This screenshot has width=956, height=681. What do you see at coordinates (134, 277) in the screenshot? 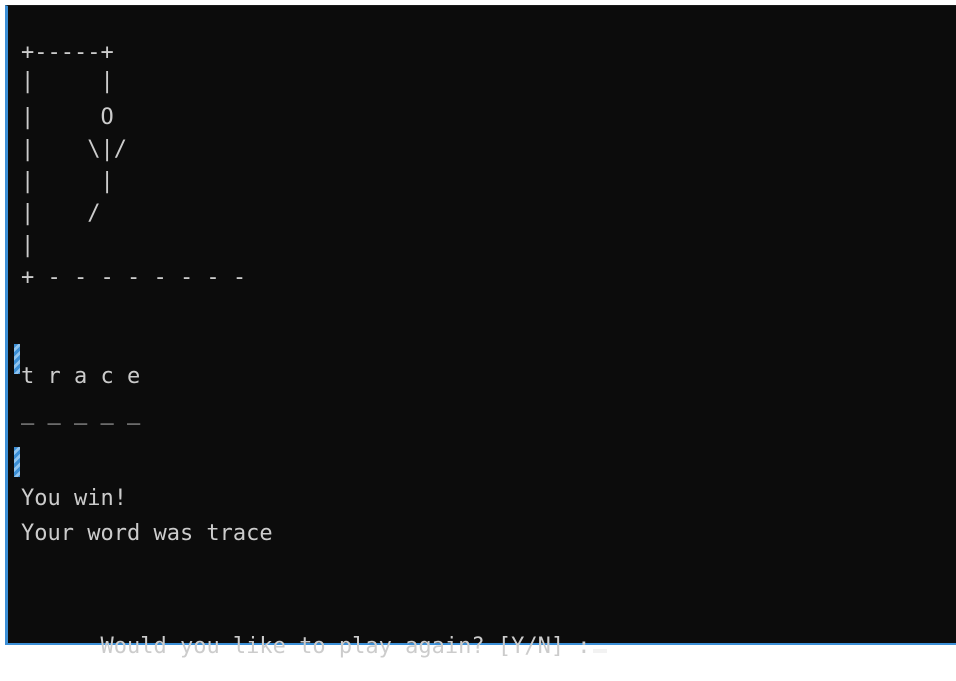
I see `gallows-base: + - - - - - - - -` at bounding box center [134, 277].